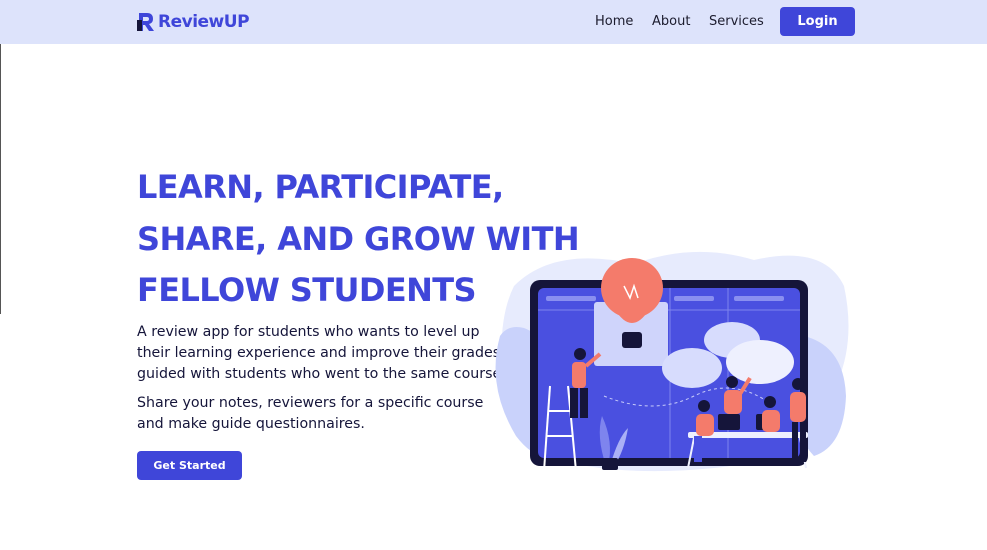 The width and height of the screenshot is (987, 550). I want to click on nav-about-link: About, so click(671, 21).